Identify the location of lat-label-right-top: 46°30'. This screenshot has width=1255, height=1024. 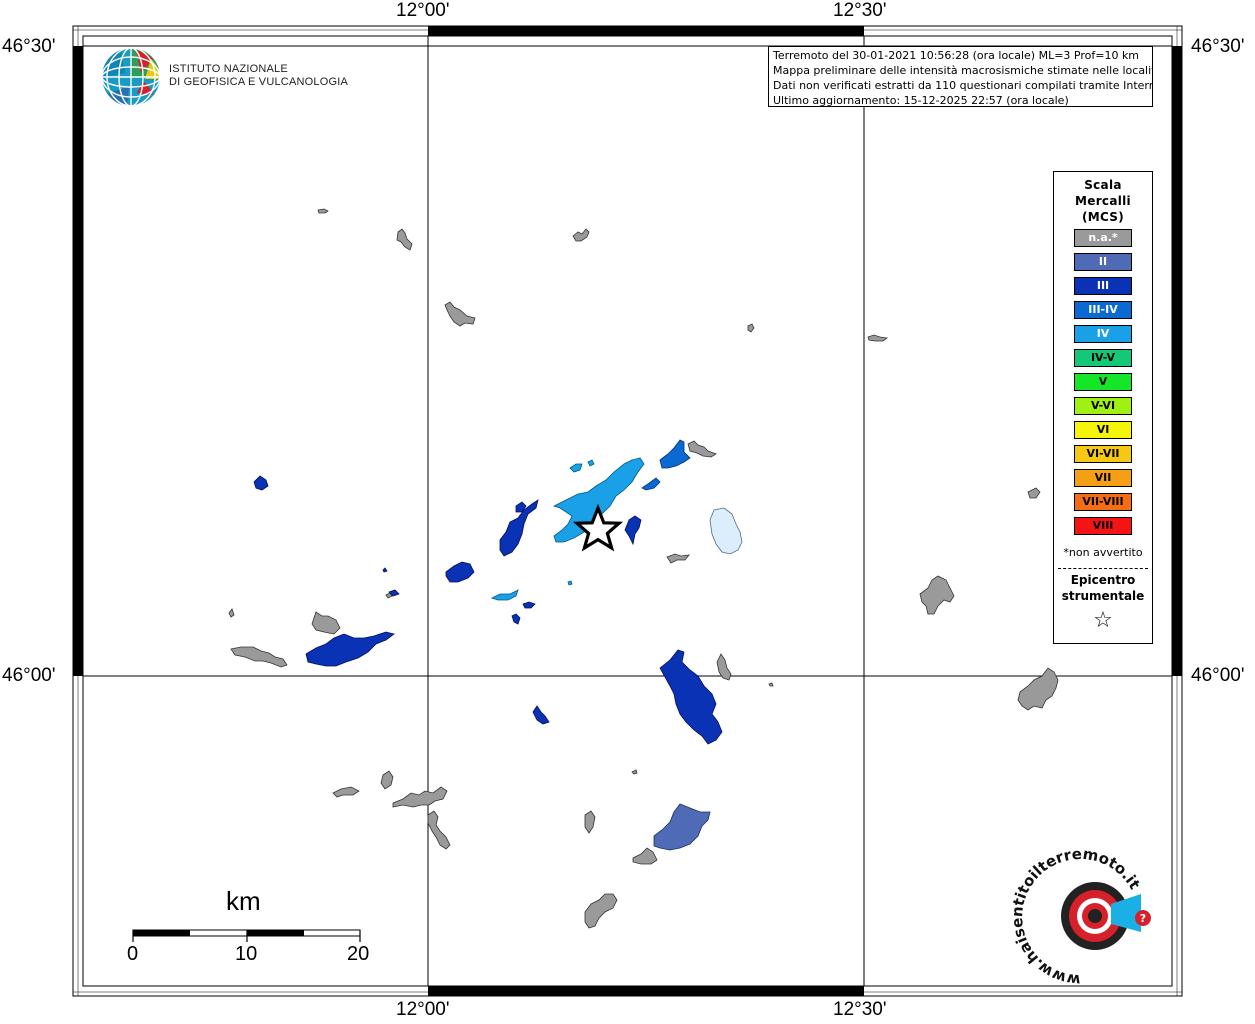
(1218, 46).